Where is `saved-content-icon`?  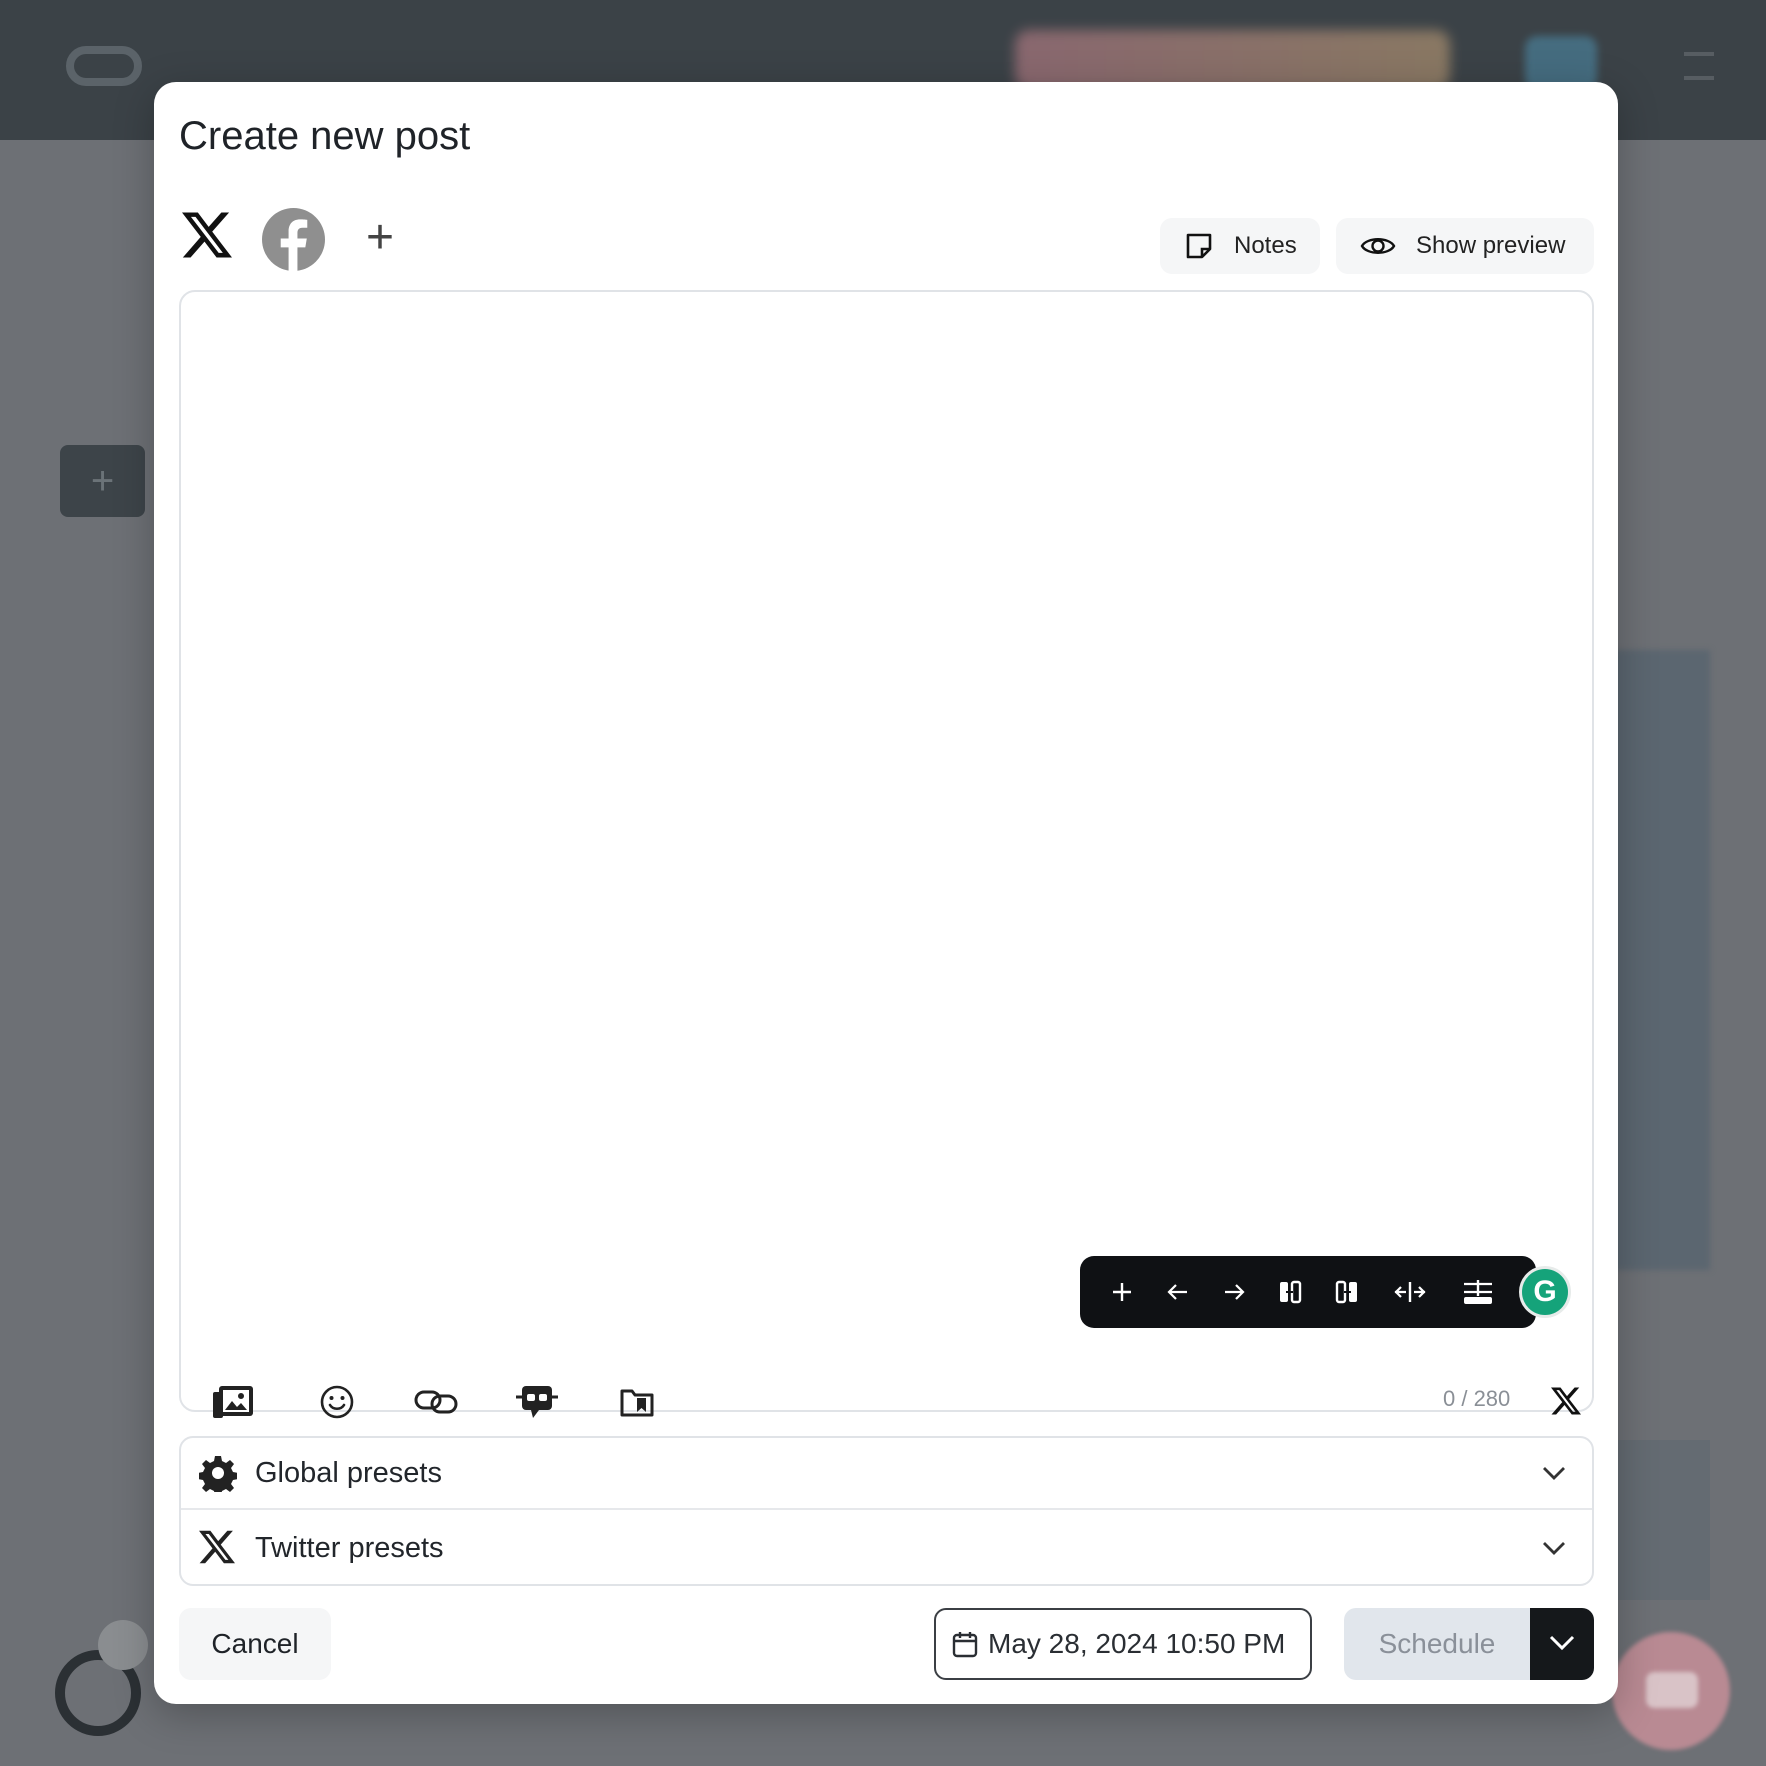
saved-content-icon is located at coordinates (637, 1402).